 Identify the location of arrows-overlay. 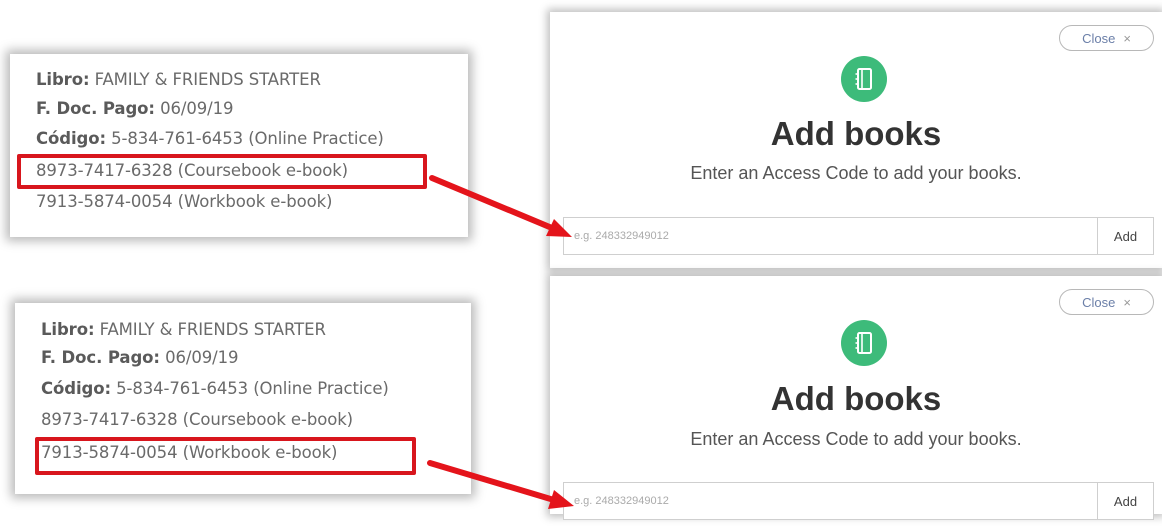
(500, 342).